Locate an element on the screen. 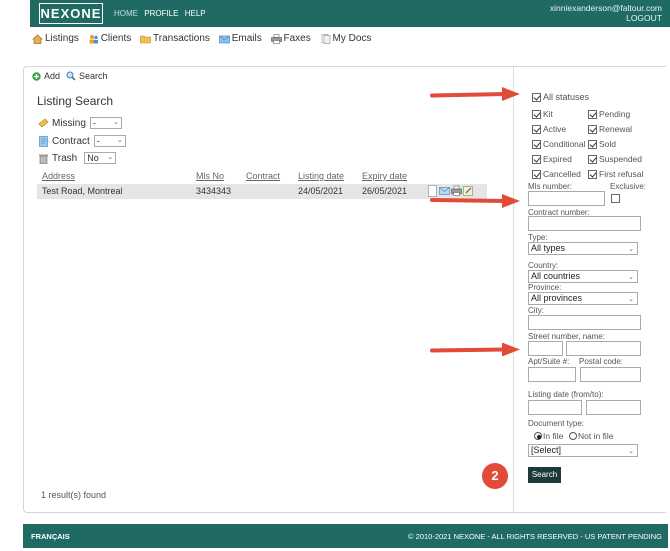  status-conditional: Conditional is located at coordinates (559, 144).